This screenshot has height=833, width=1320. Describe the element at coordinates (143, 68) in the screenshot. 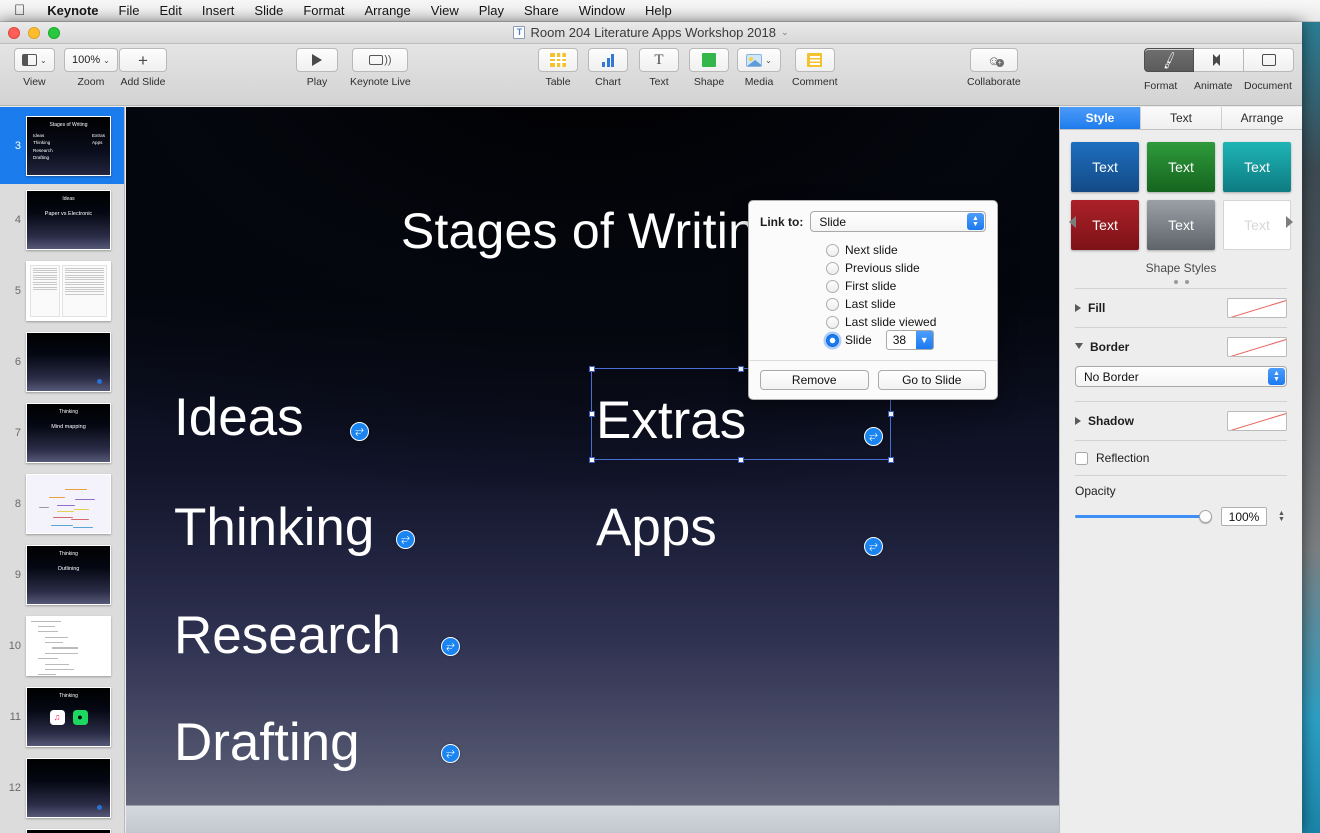

I see `add-slide-button: + Add Slide` at that location.